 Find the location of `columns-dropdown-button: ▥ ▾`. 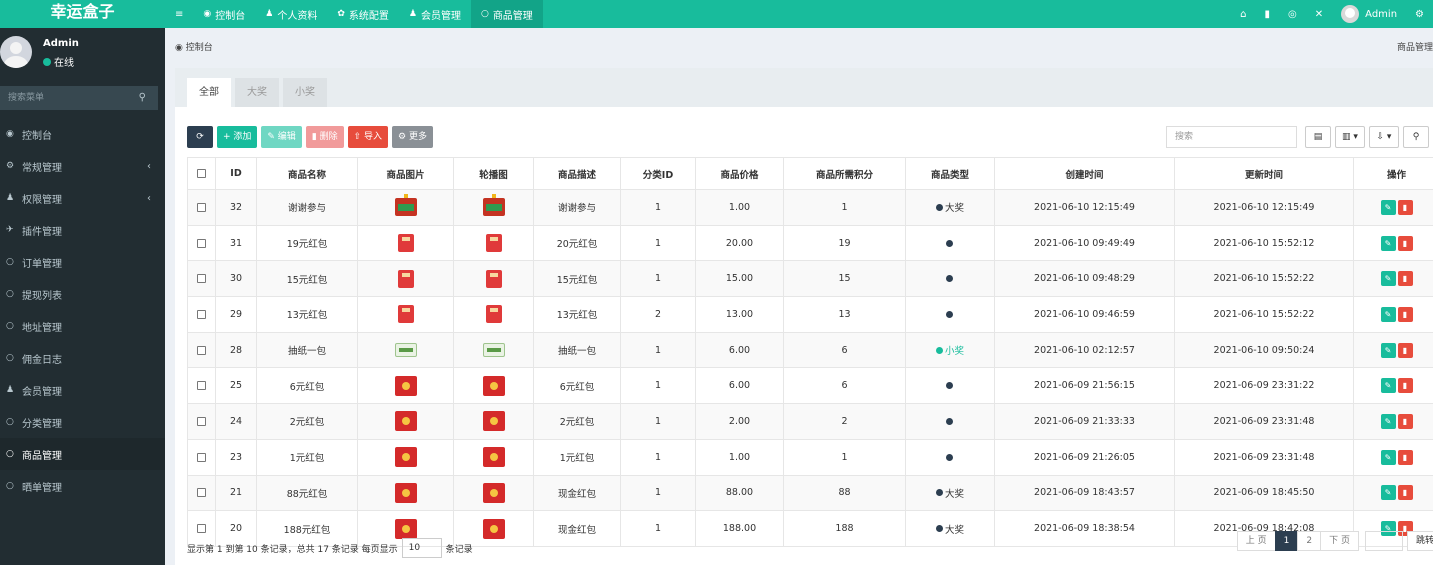

columns-dropdown-button: ▥ ▾ is located at coordinates (1350, 137).